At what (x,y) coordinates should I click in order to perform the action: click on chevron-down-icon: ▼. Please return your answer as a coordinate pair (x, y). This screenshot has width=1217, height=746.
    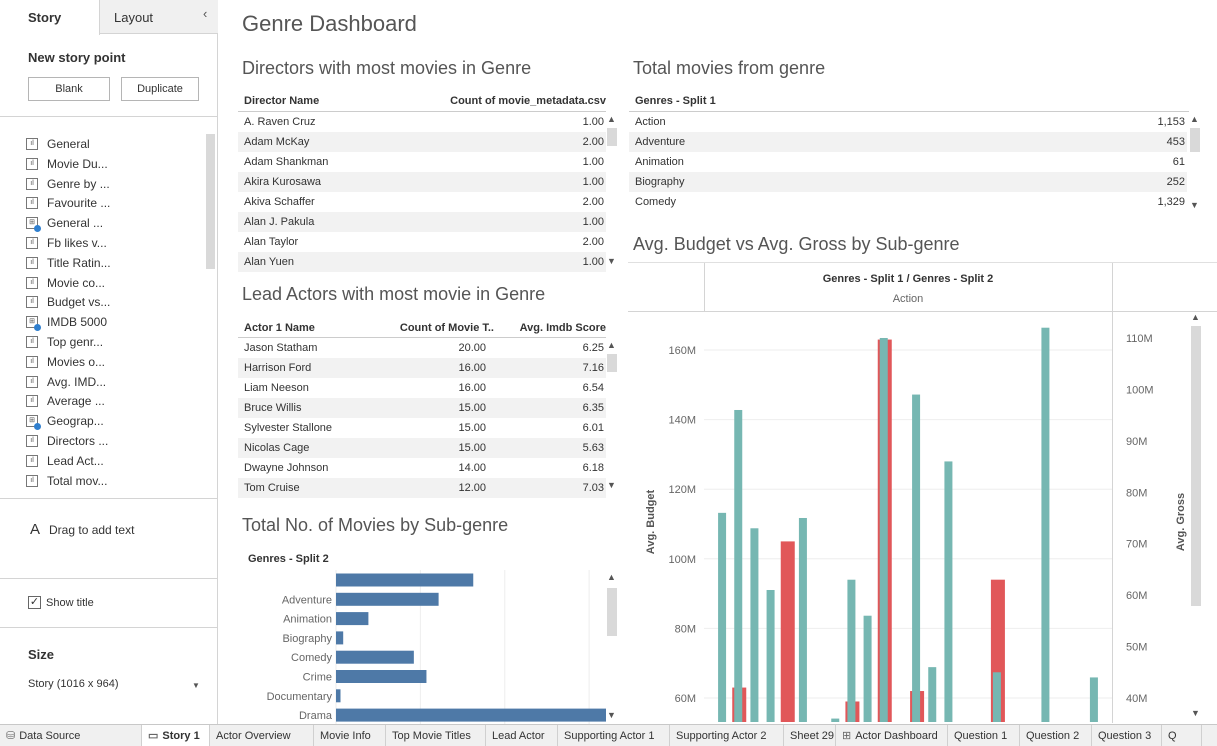
    Looking at the image, I should click on (196, 685).